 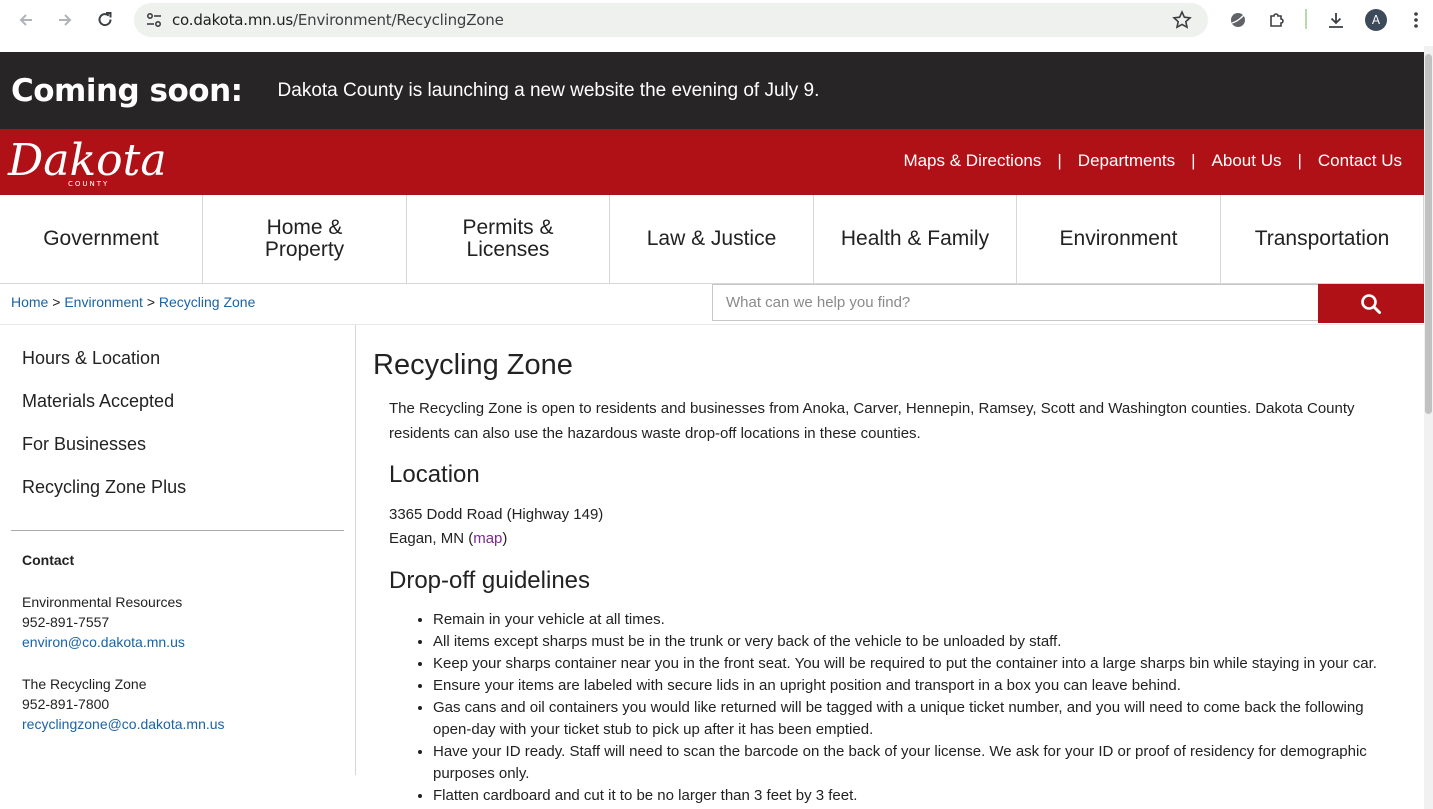 I want to click on breadcrumb: Home > Environment > Recycling Zone, so click(x=133, y=302).